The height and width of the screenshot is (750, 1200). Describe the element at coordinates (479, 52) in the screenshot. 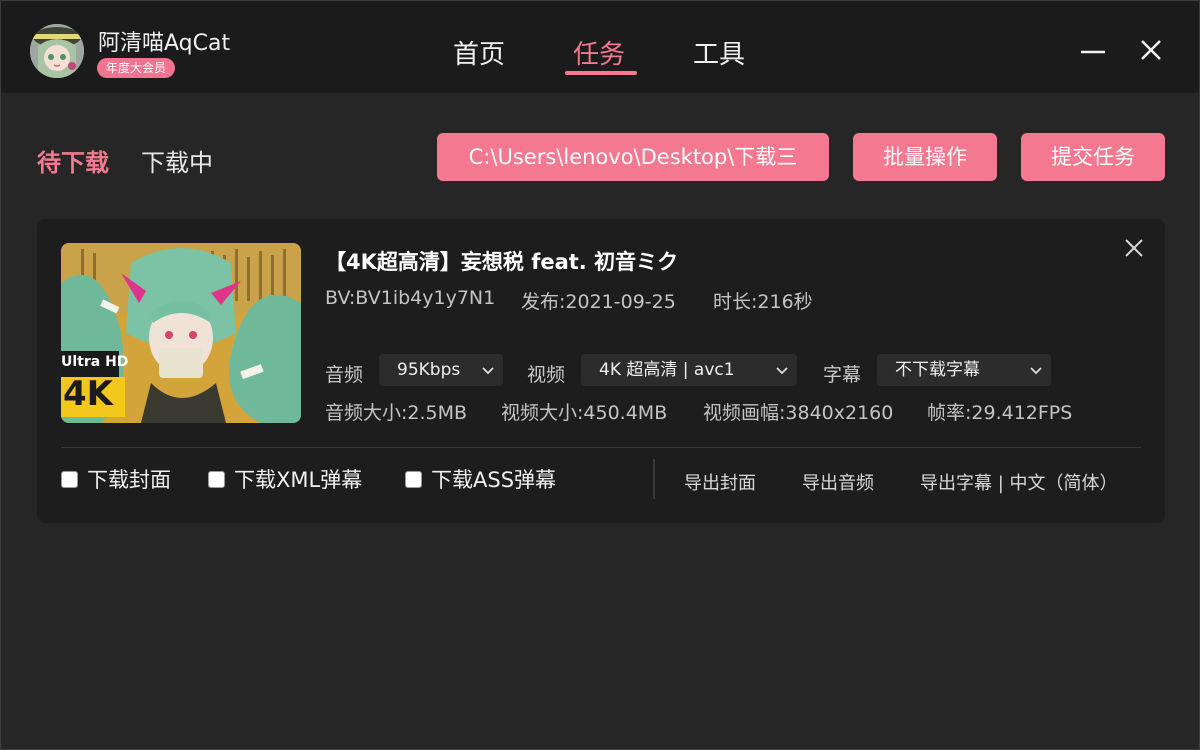

I see `nav-tab-home: 首页` at that location.